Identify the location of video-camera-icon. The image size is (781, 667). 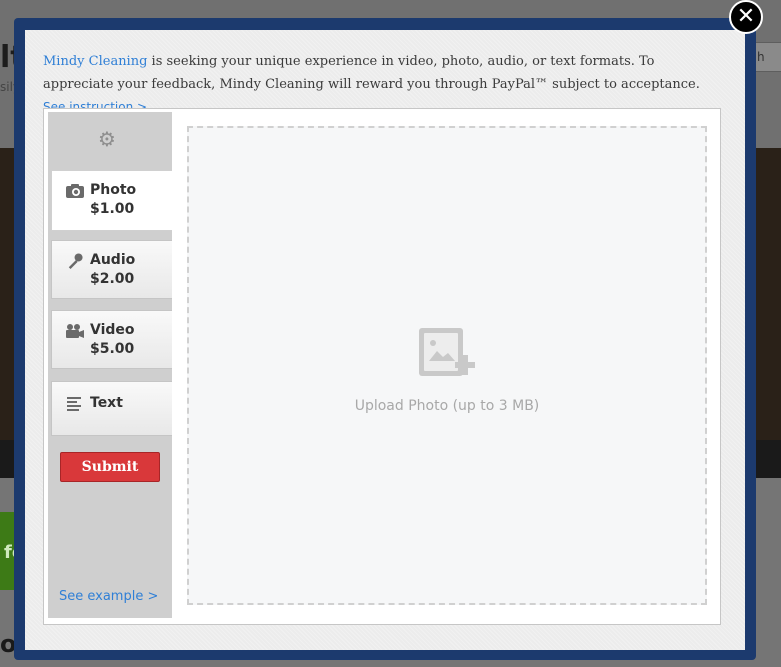
(75, 331).